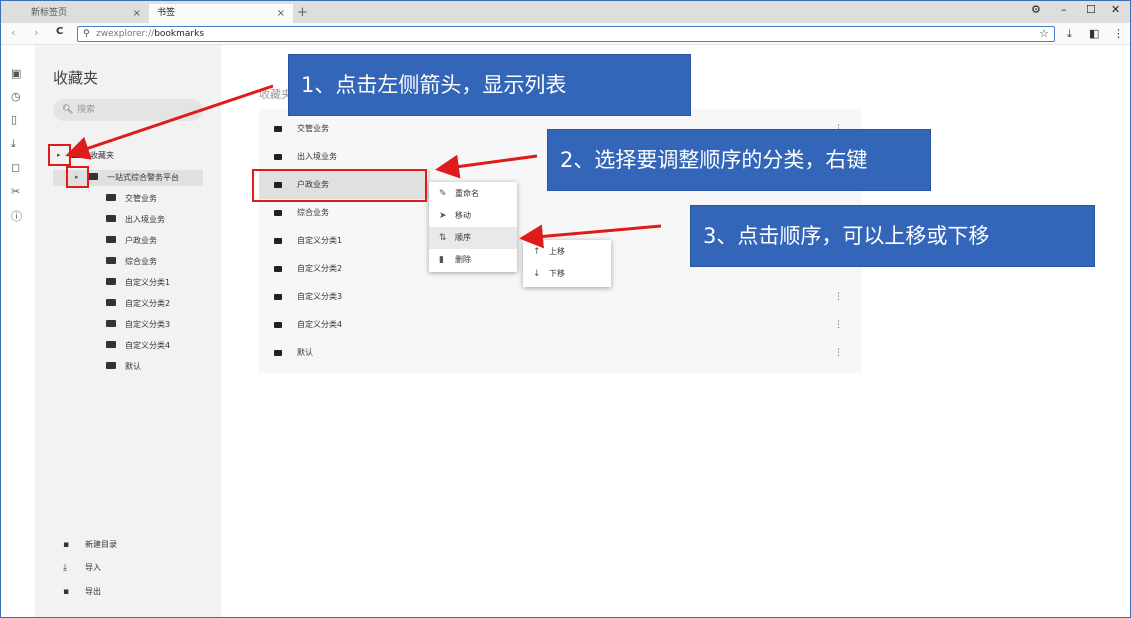  What do you see at coordinates (141, 261) in the screenshot?
I see `tree-item-label: 综合业务` at bounding box center [141, 261].